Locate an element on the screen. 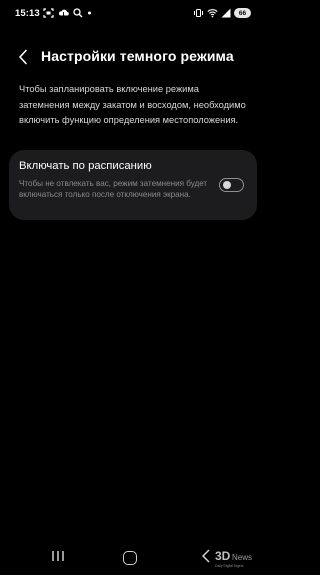 This screenshot has width=320, height=575. header: Настройки темного режима is located at coordinates (132, 57).